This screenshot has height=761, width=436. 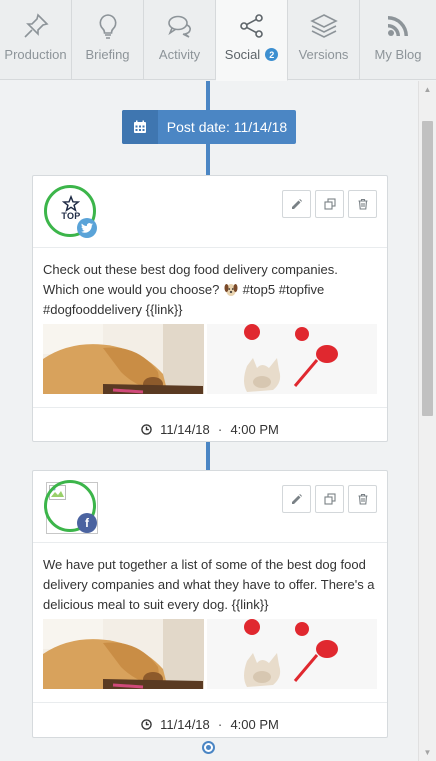 I want to click on share-icon, so click(x=251, y=26).